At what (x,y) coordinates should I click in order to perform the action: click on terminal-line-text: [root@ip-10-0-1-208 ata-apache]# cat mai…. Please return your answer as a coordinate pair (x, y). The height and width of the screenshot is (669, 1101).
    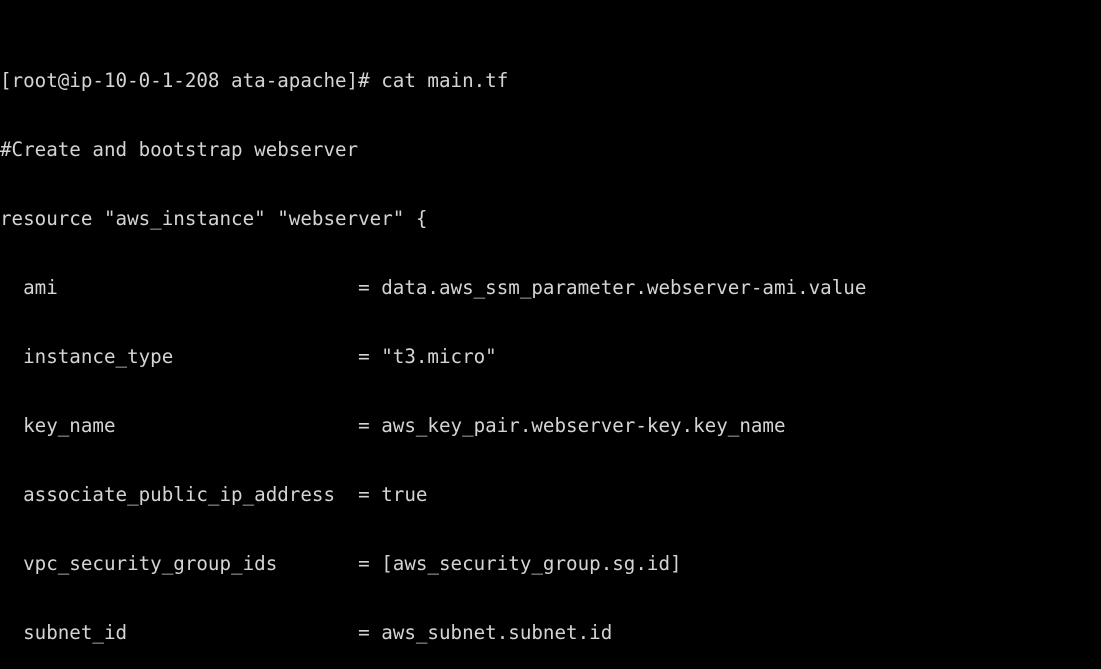
    Looking at the image, I should click on (254, 80).